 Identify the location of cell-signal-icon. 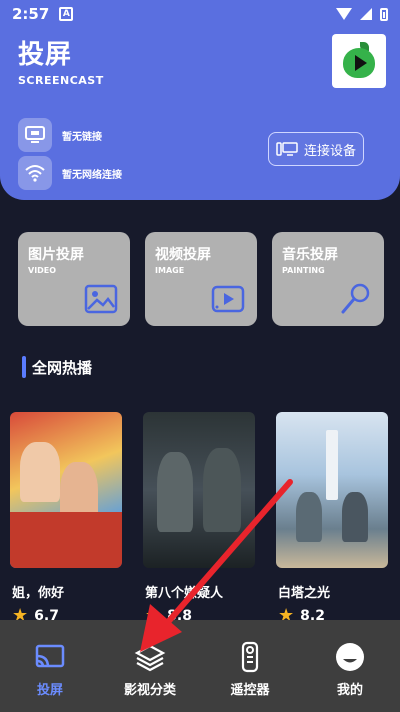
(366, 14).